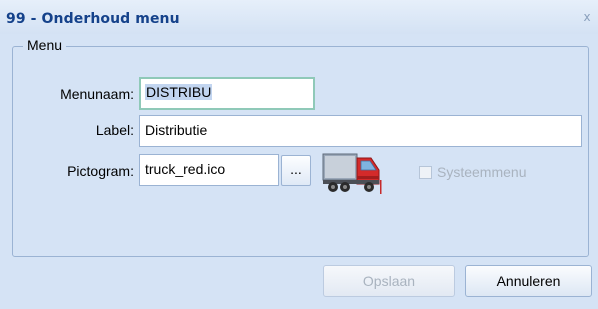  Describe the element at coordinates (97, 94) in the screenshot. I see `menunaam-label: Menunaam:` at that location.